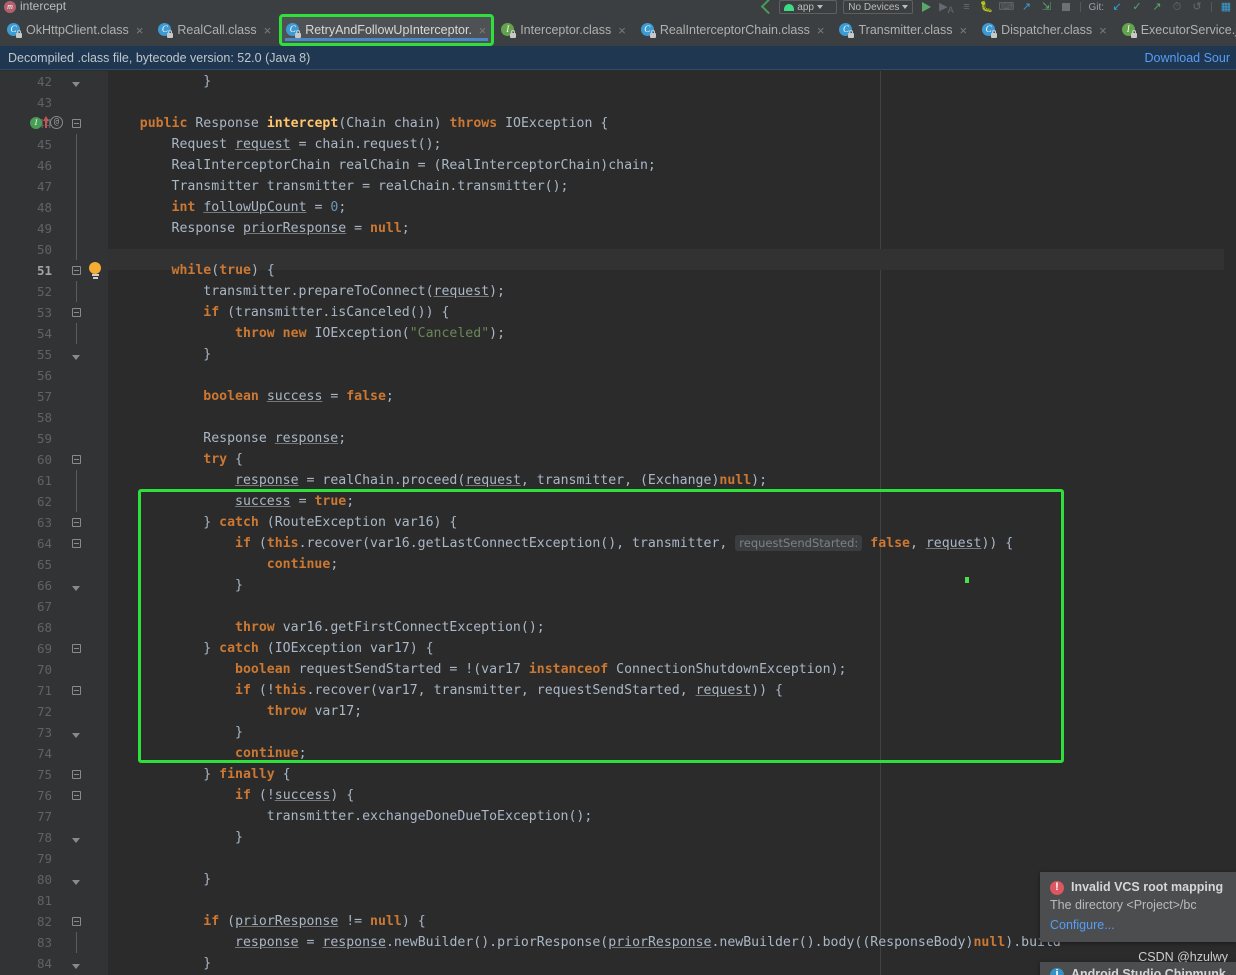 Image resolution: width=1236 pixels, height=975 pixels. I want to click on code-line: 60 try {, so click(618, 459).